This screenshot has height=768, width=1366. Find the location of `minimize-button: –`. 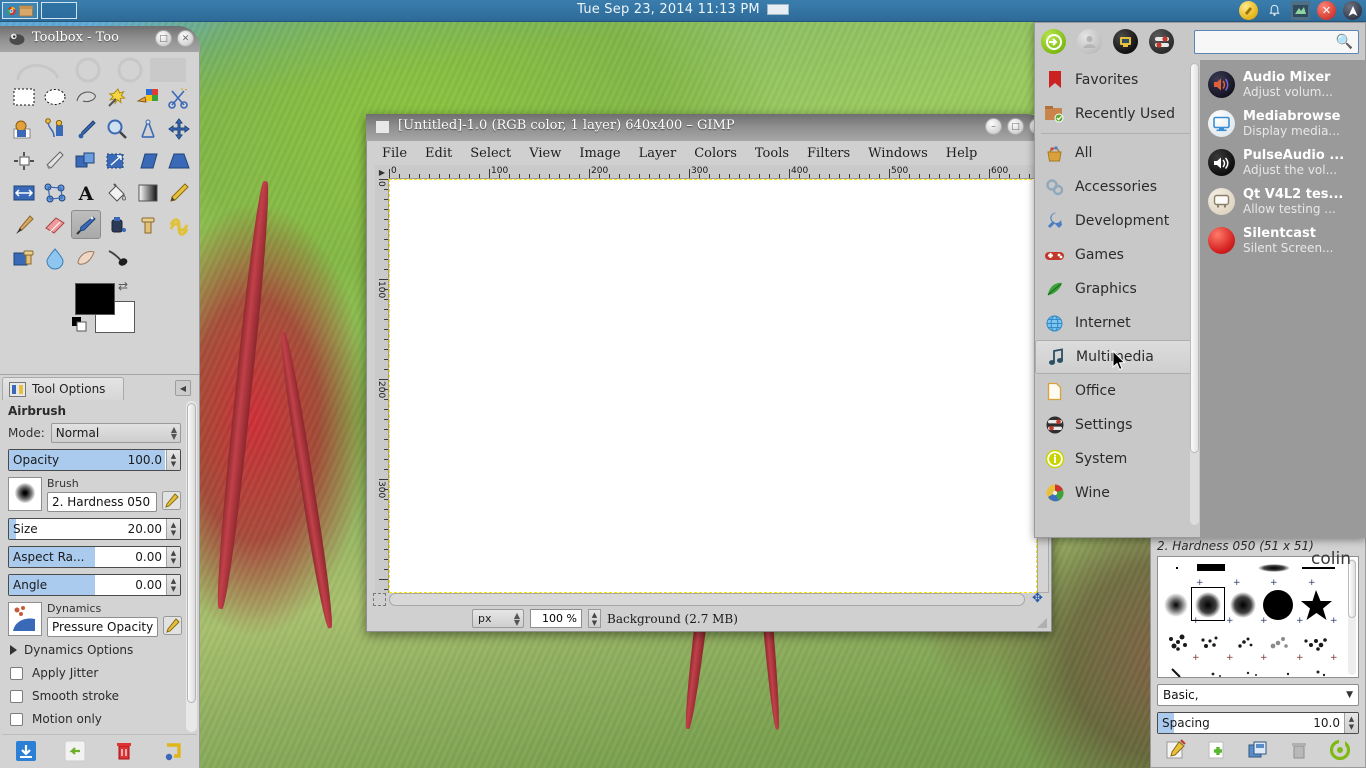

minimize-button: – is located at coordinates (993, 126).